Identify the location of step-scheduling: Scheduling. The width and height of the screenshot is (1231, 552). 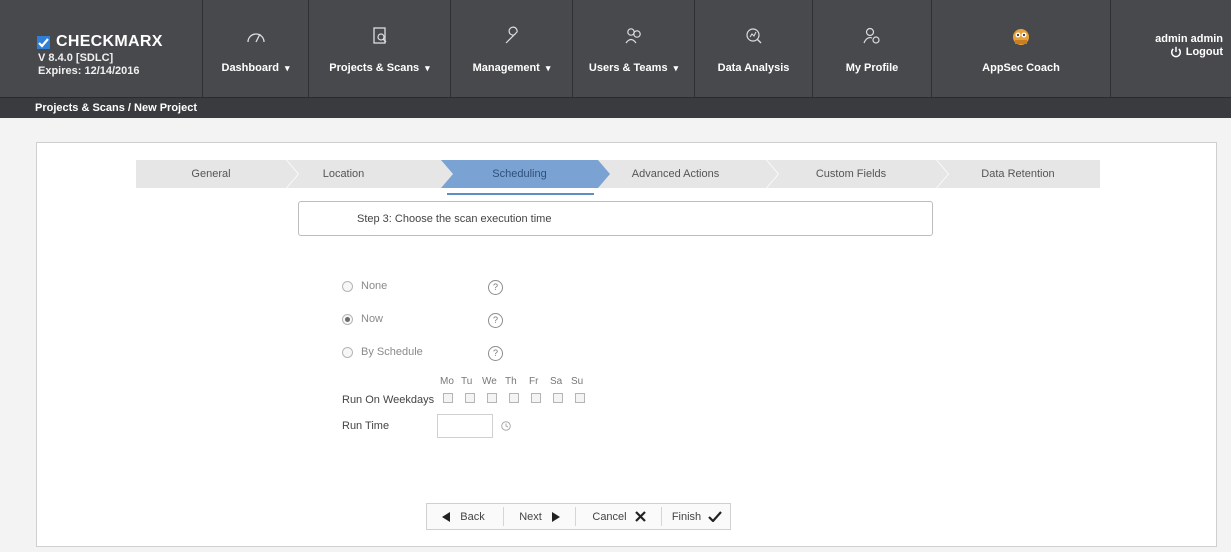
(519, 174).